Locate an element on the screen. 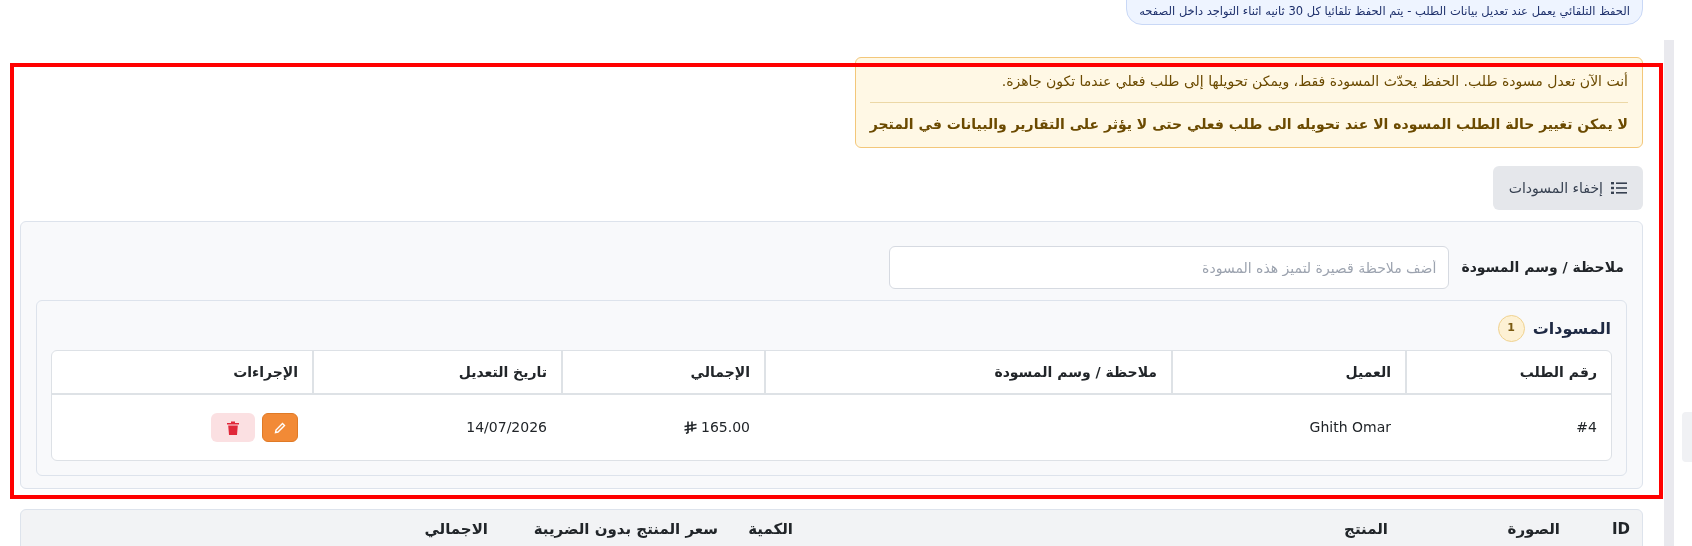  column-header: سعر المنتج بدون الضريبة is located at coordinates (625, 530).